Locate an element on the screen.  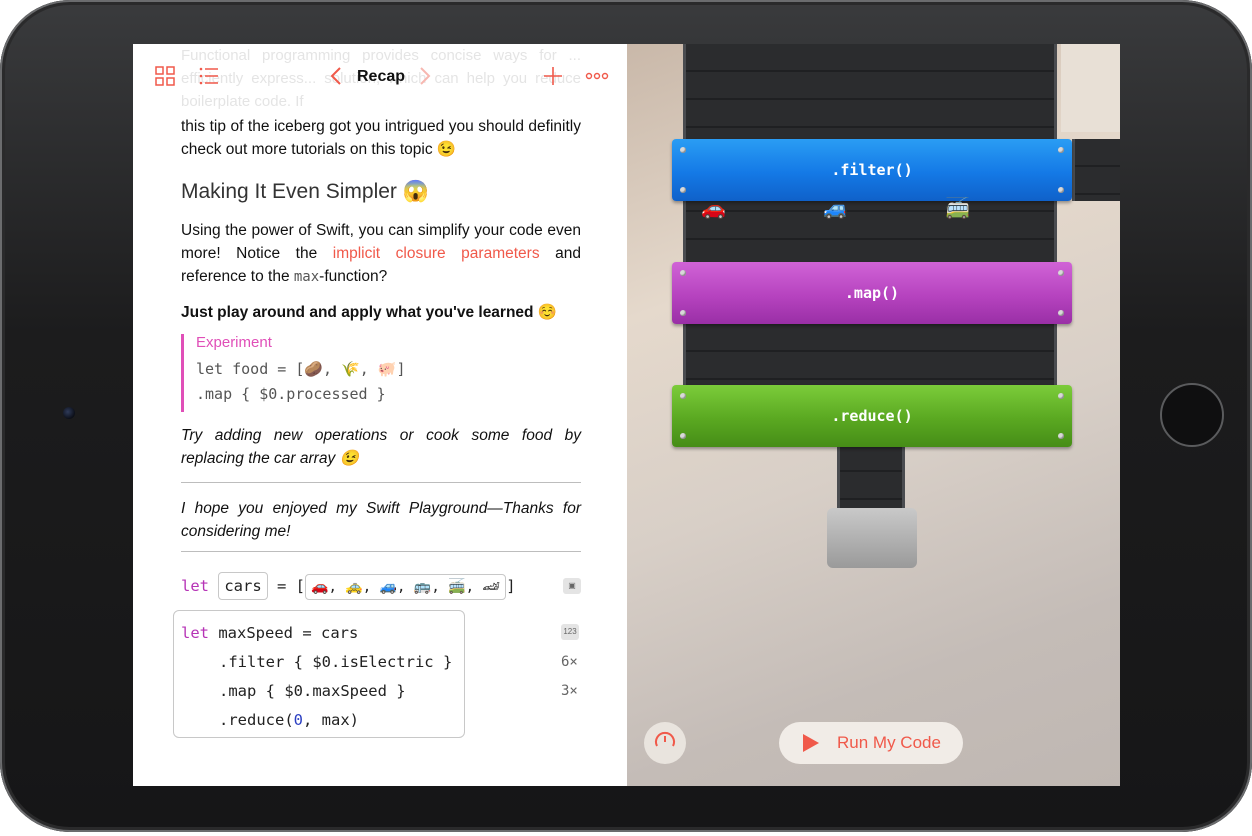
home-button is located at coordinates (1192, 415).